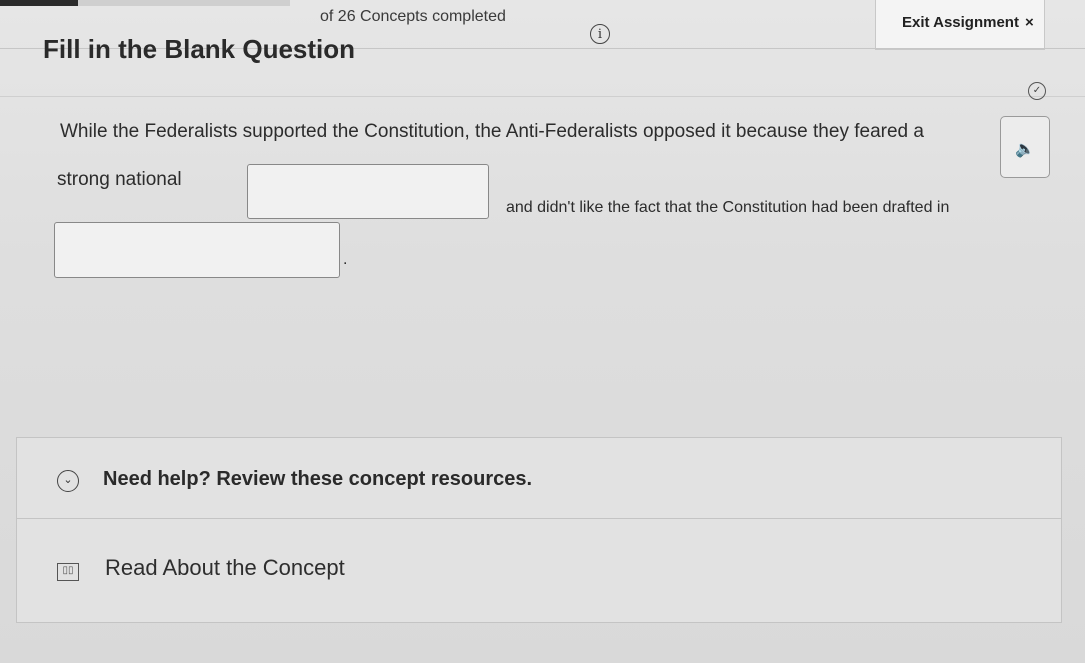 This screenshot has height=663, width=1085. I want to click on book-icon: ▯▯, so click(68, 572).